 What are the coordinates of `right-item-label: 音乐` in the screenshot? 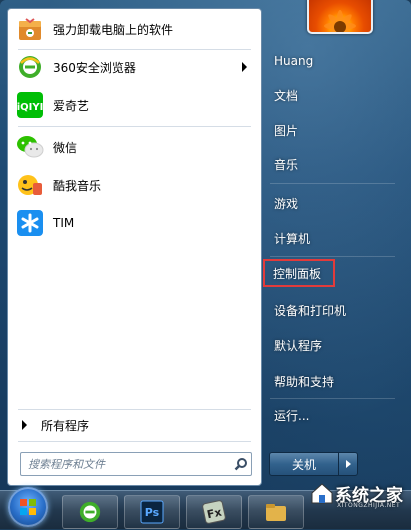 It's located at (286, 164).